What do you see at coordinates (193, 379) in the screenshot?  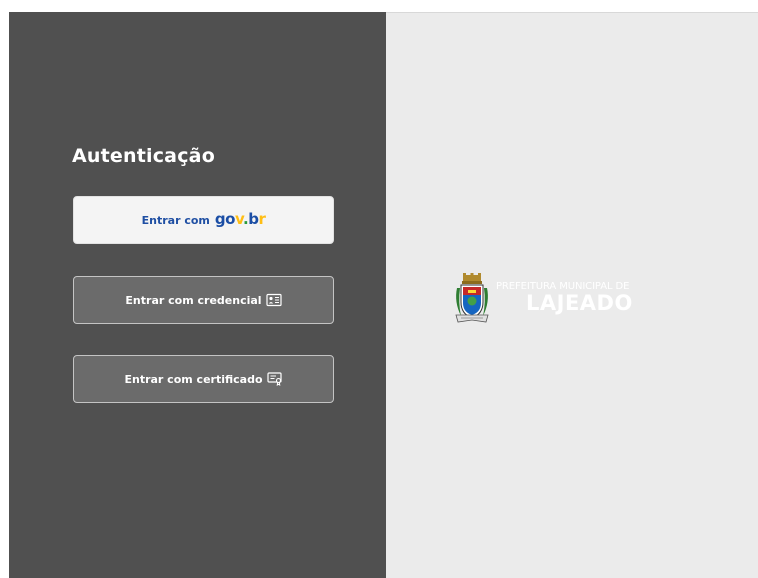 I see `certificate-button-label: Entrar com certificado` at bounding box center [193, 379].